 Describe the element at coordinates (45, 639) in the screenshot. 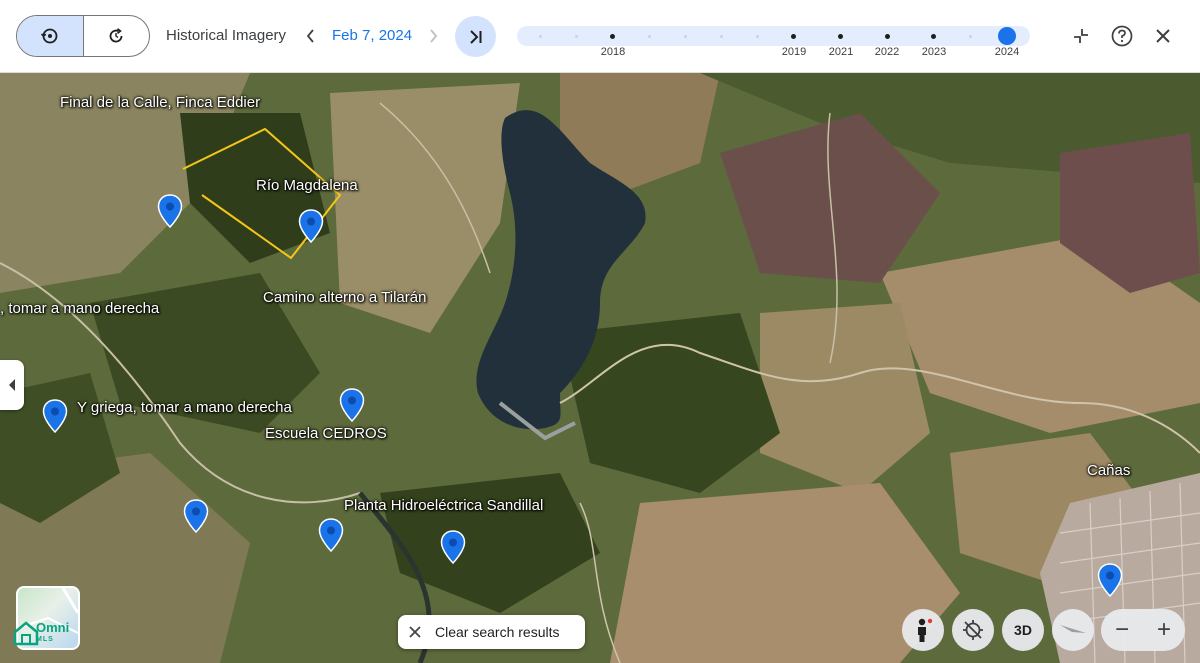

I see `logo-subtext: MLS` at that location.